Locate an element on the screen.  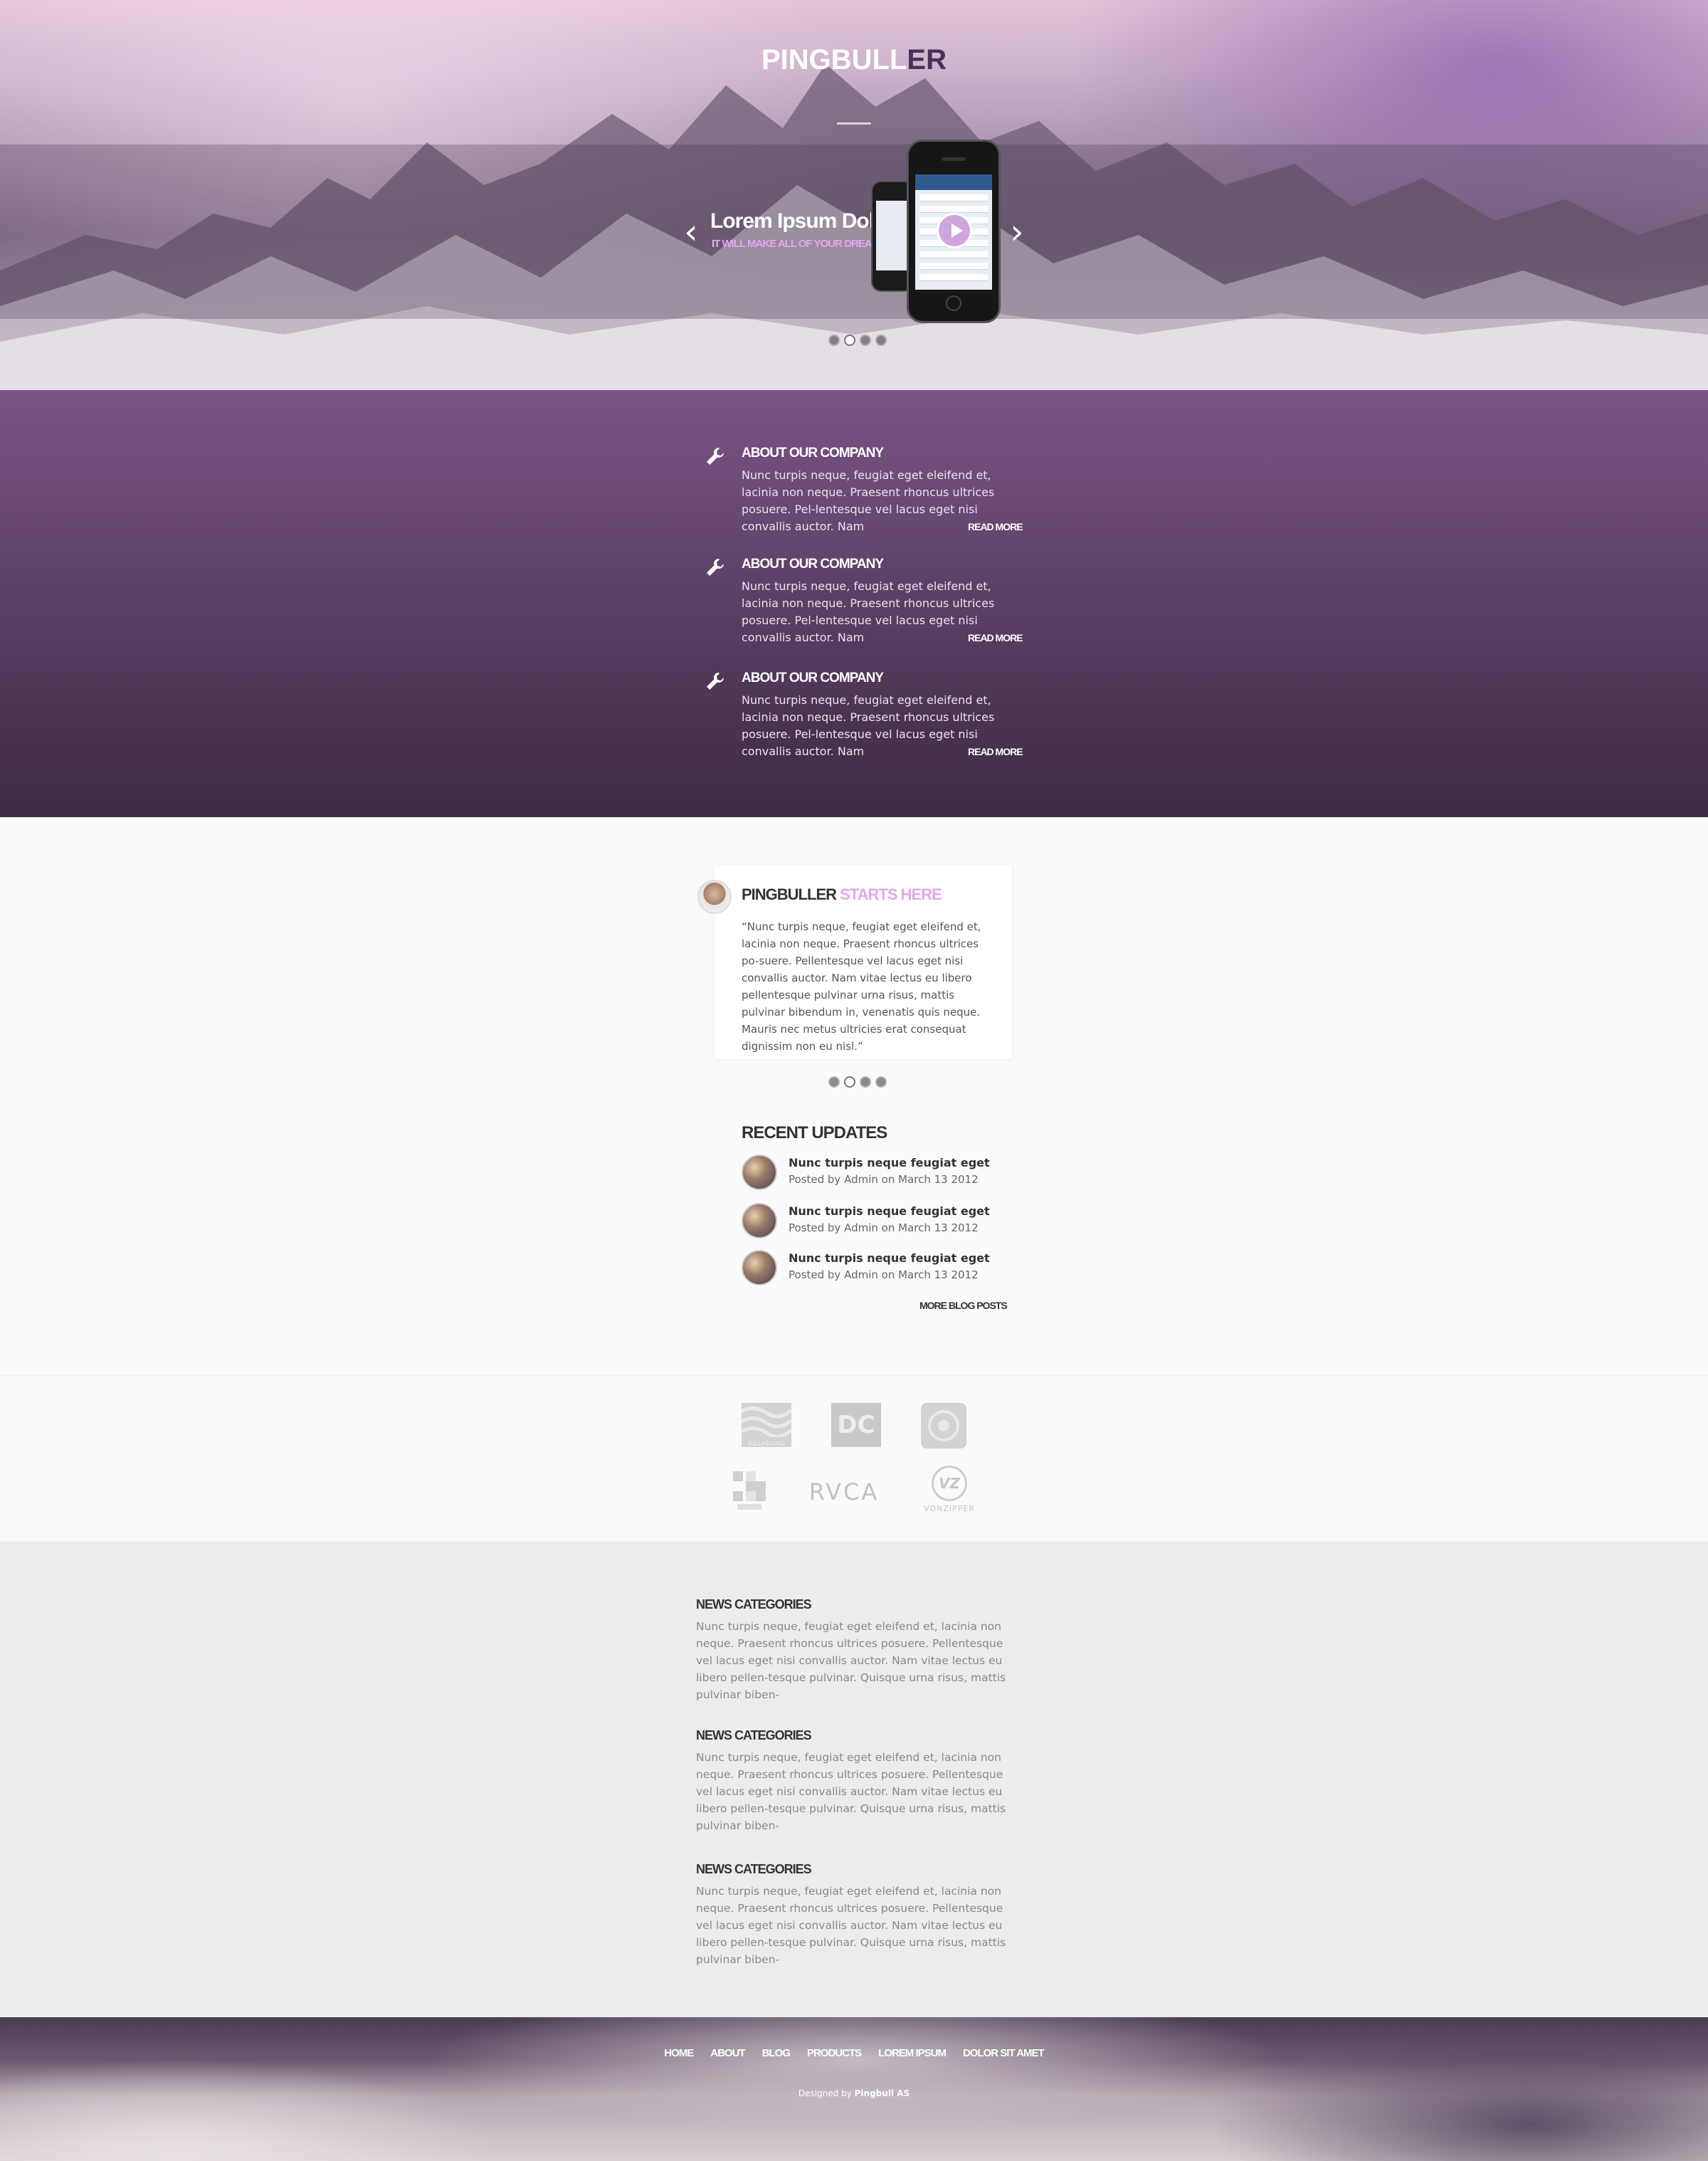
phone-image is located at coordinates (954, 231).